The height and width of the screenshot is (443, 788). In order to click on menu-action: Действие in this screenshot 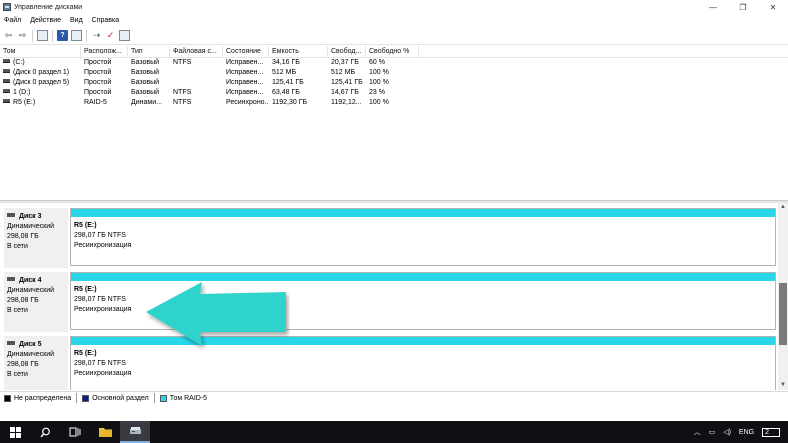, I will do `click(45, 20)`.